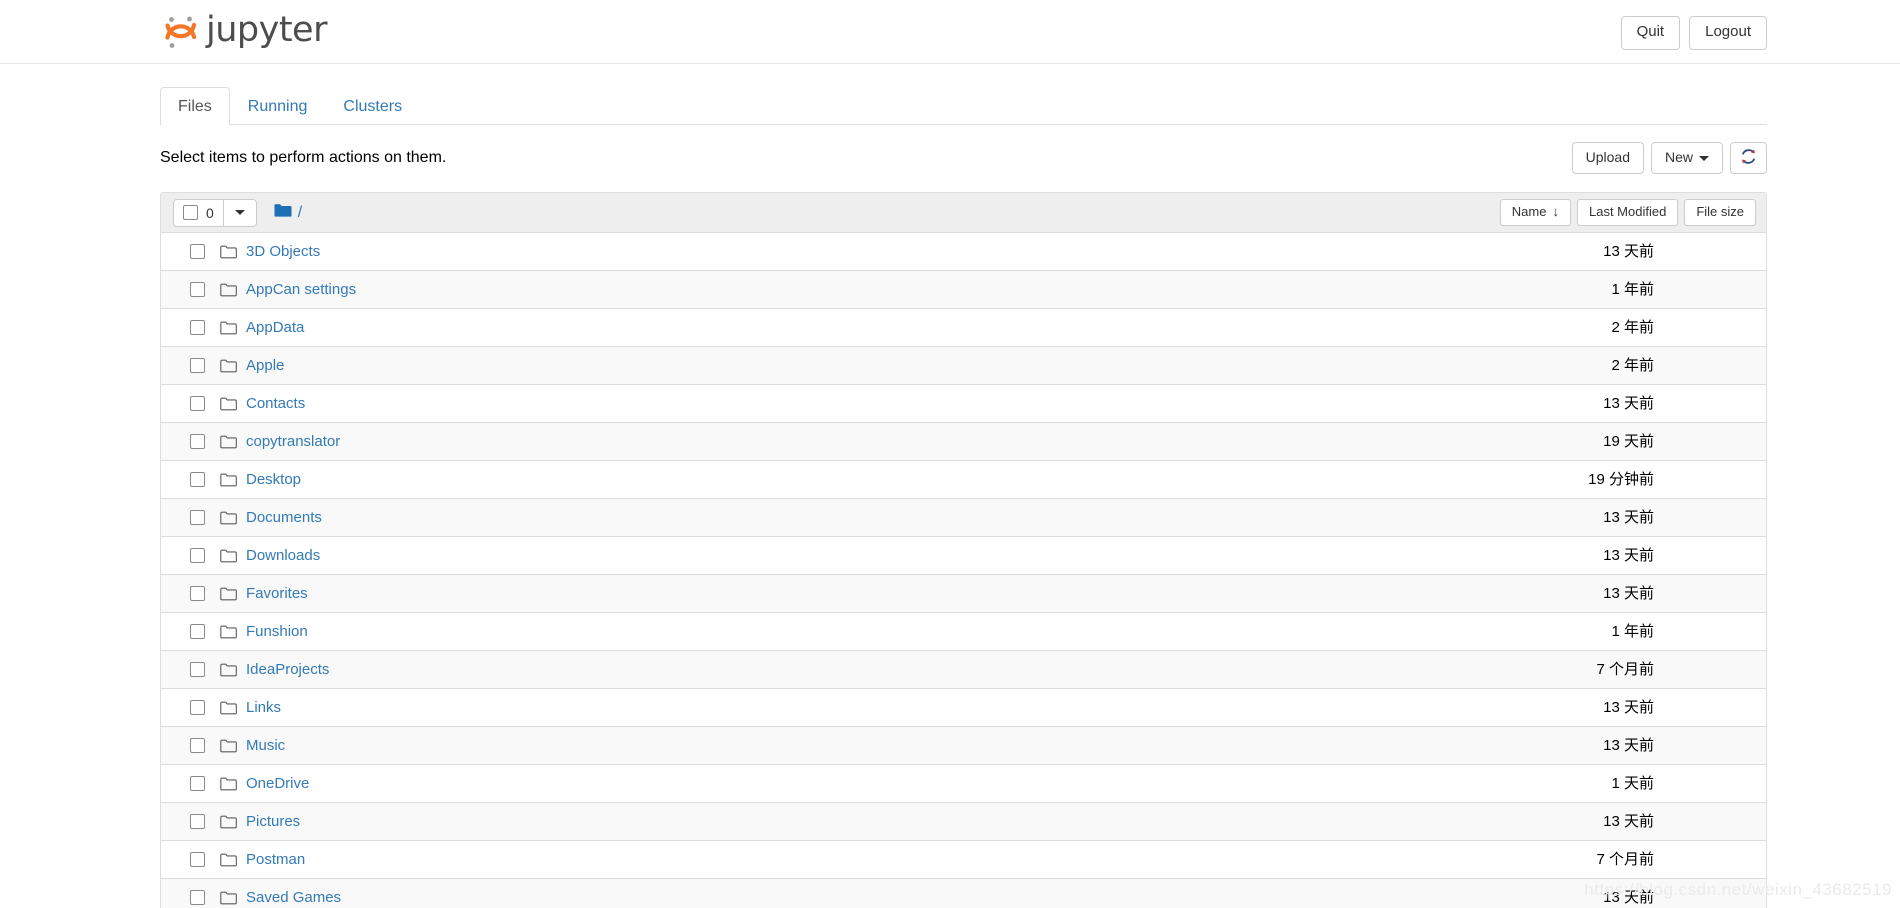 This screenshot has width=1900, height=908. I want to click on breadcrumb: /, so click(288, 213).